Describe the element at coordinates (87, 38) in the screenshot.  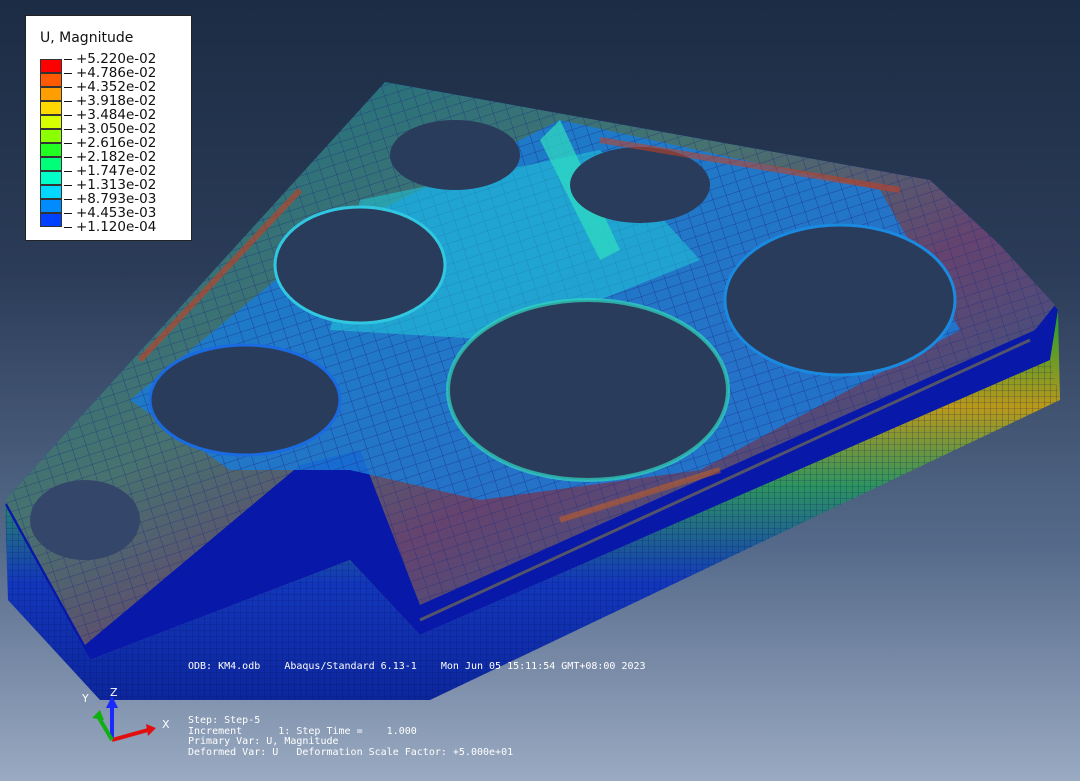
I see `legend-title: U, Magnitude` at that location.